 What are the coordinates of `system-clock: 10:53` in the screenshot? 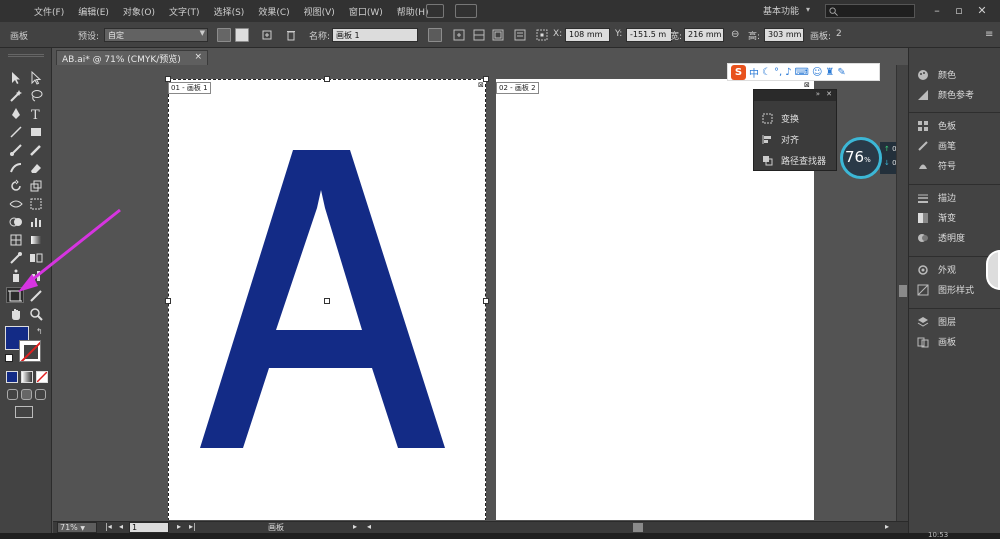 It's located at (938, 535).